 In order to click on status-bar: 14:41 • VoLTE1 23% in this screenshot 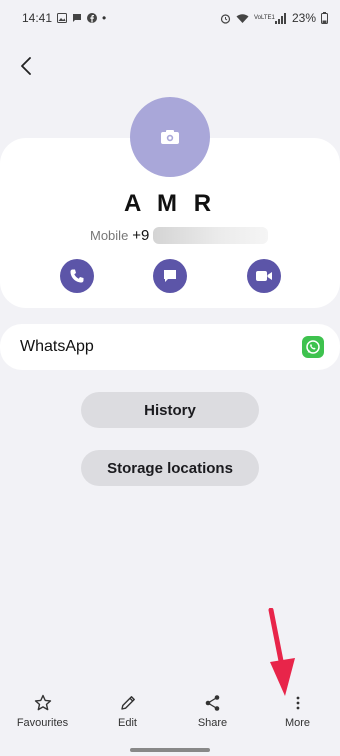, I will do `click(170, 18)`.